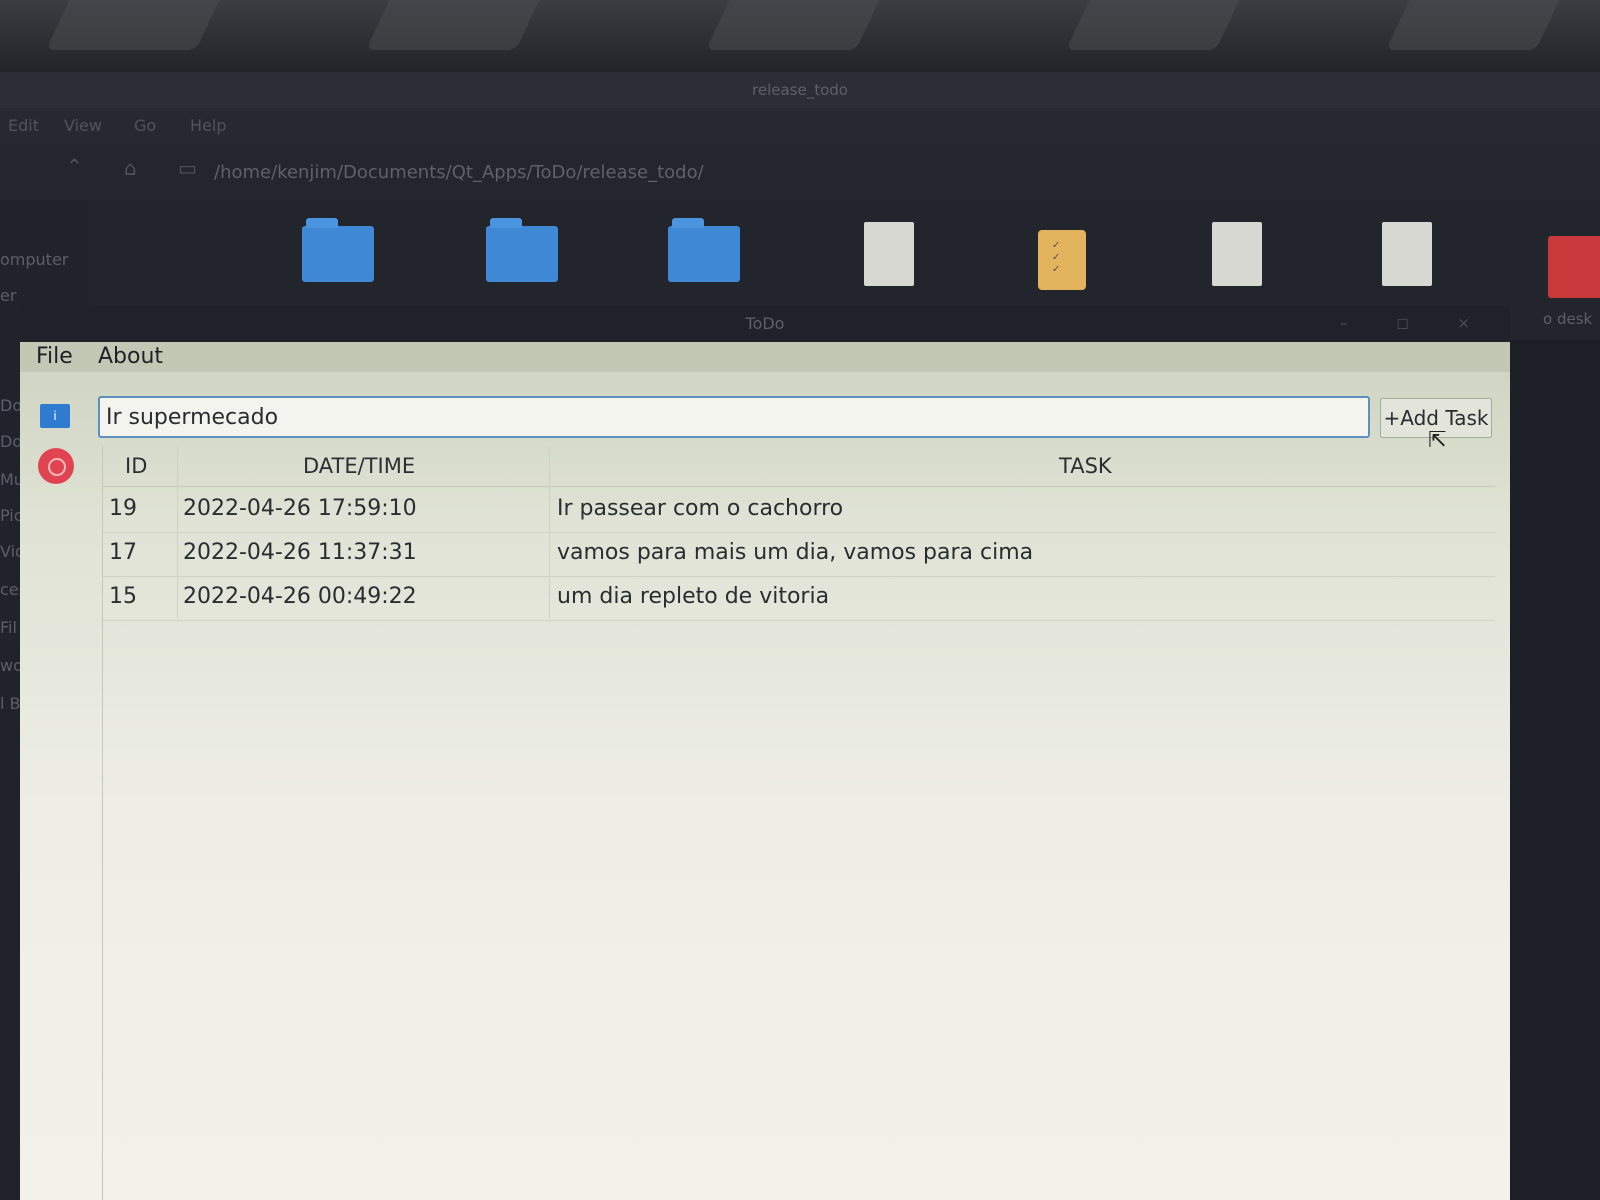  What do you see at coordinates (123, 552) in the screenshot?
I see `cell-id: 17` at bounding box center [123, 552].